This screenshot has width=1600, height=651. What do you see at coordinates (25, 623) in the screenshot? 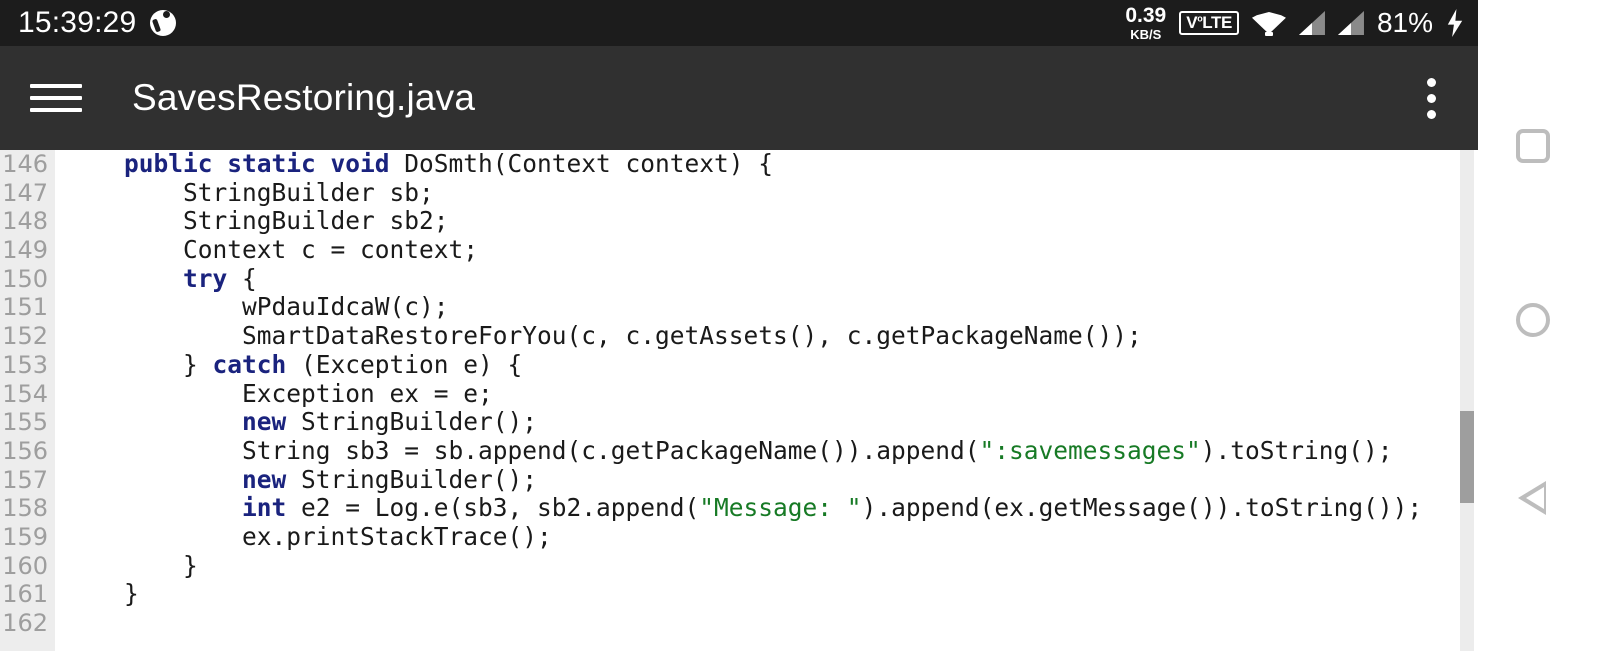
I see `line-number: 162` at bounding box center [25, 623].